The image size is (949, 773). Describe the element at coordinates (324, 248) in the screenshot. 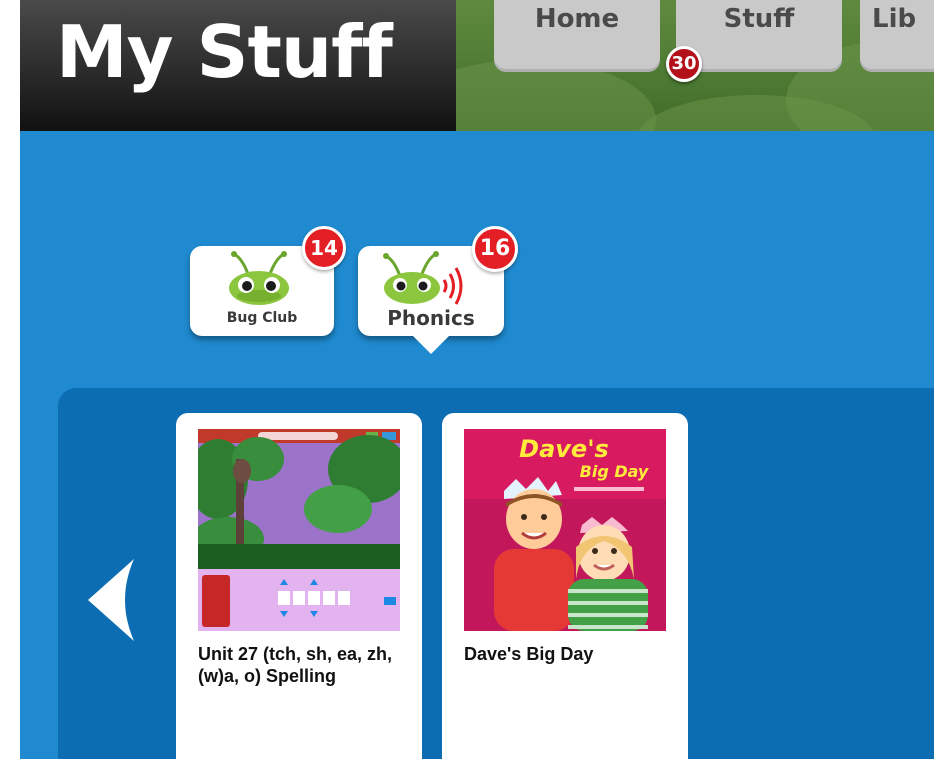

I see `bug-club-count-badge: 14` at that location.